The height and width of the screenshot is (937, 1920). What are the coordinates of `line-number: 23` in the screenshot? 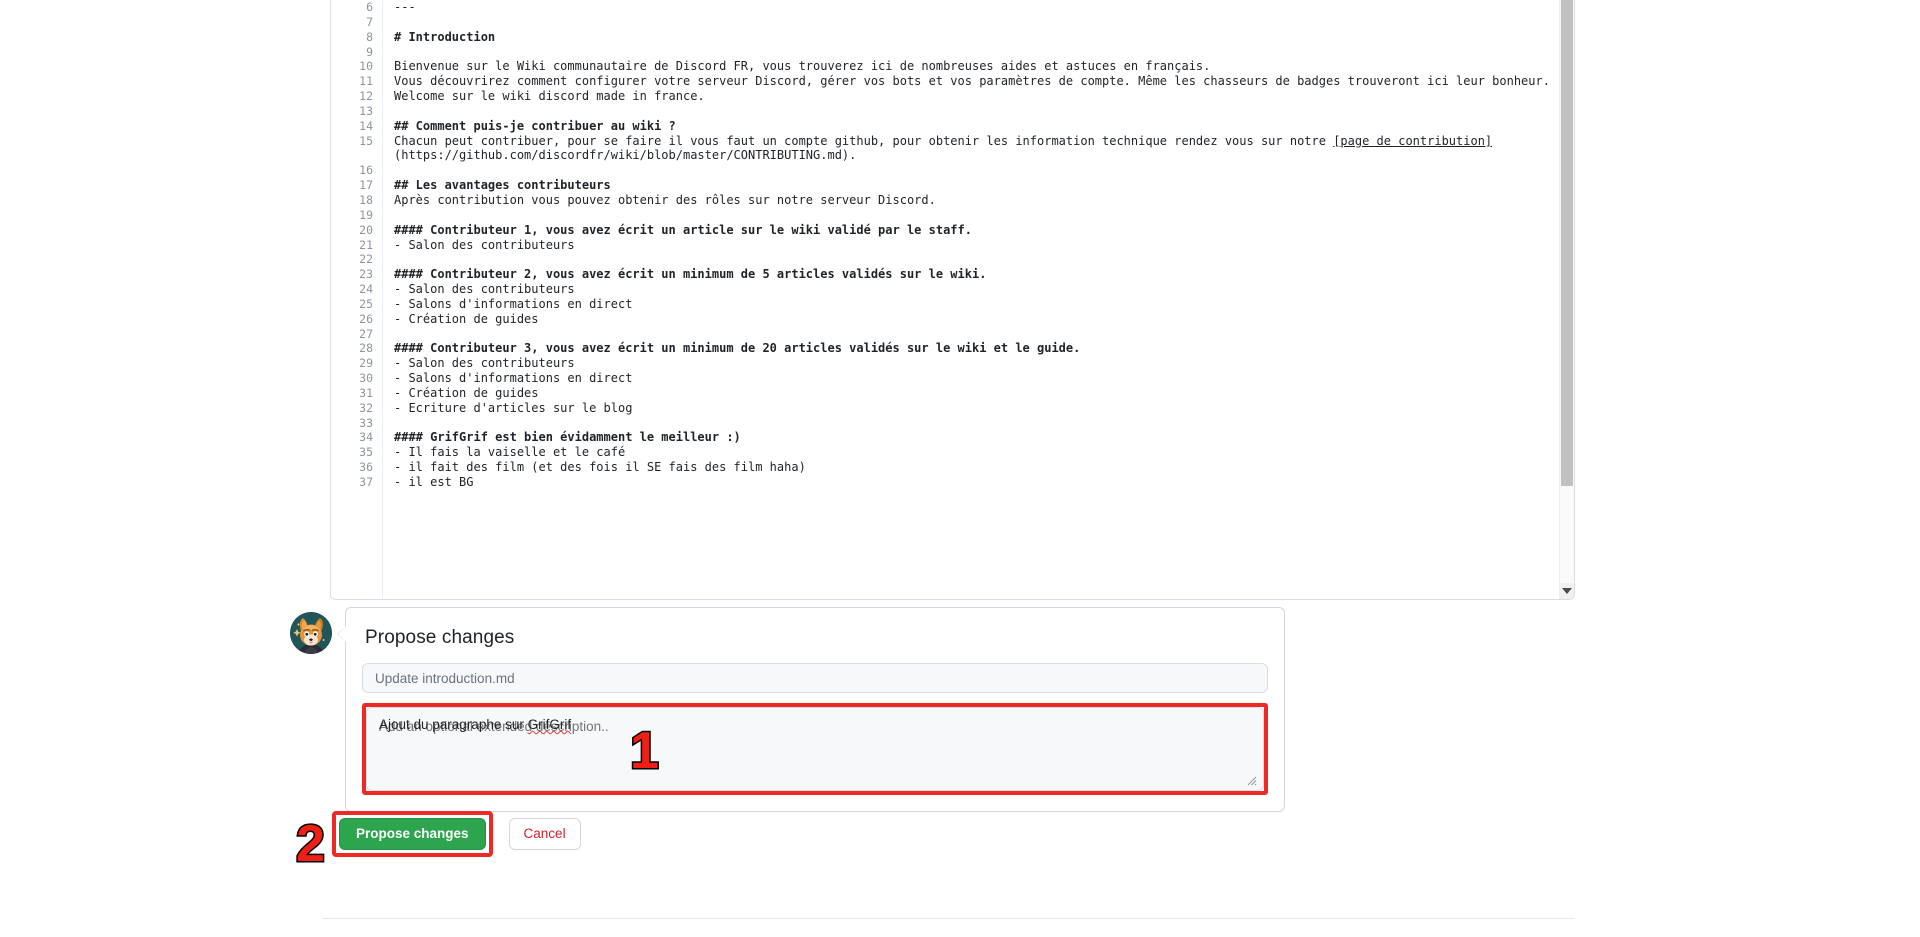 It's located at (366, 274).